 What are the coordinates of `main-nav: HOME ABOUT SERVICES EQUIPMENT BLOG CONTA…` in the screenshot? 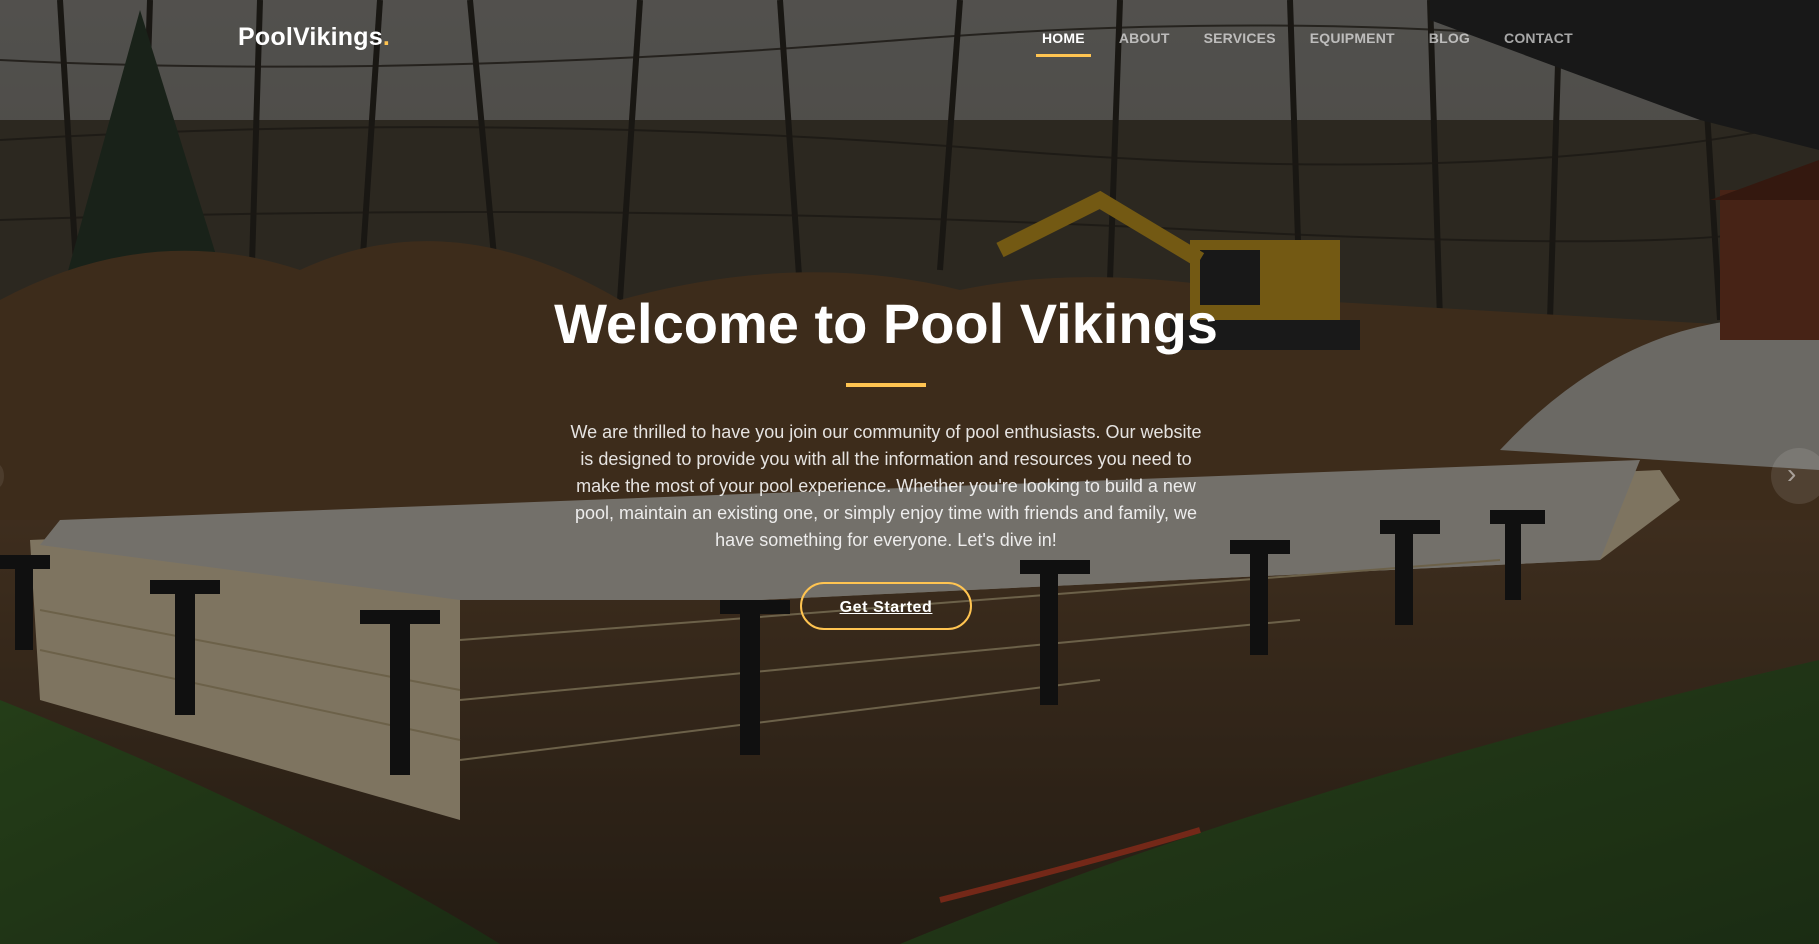 It's located at (1307, 43).